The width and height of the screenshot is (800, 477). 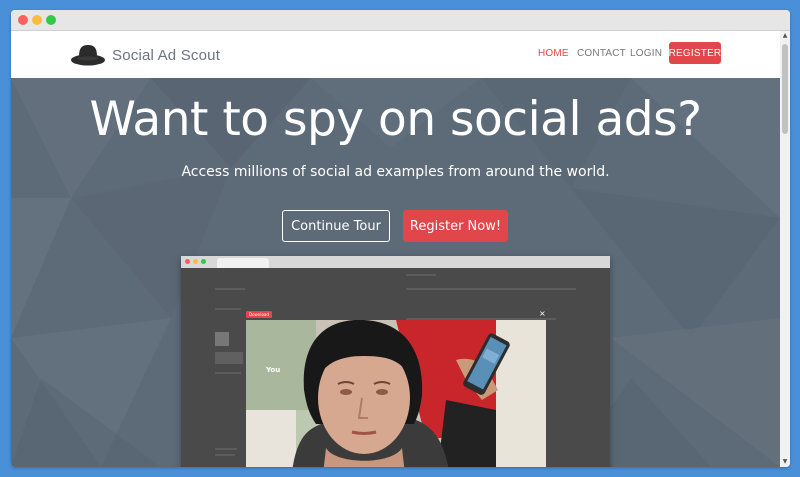 I want to click on window-titlebar, so click(x=400, y=20).